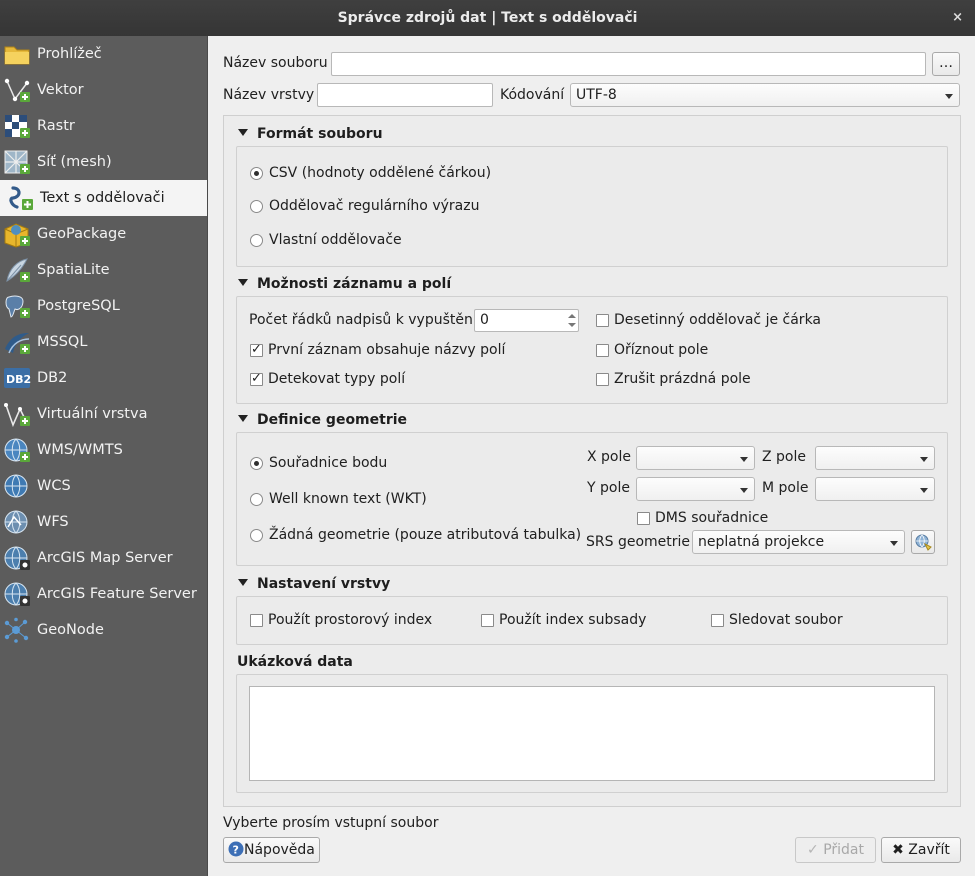 This screenshot has width=975, height=876. What do you see at coordinates (602, 379) in the screenshot?
I see `discard-empty-checkbox` at bounding box center [602, 379].